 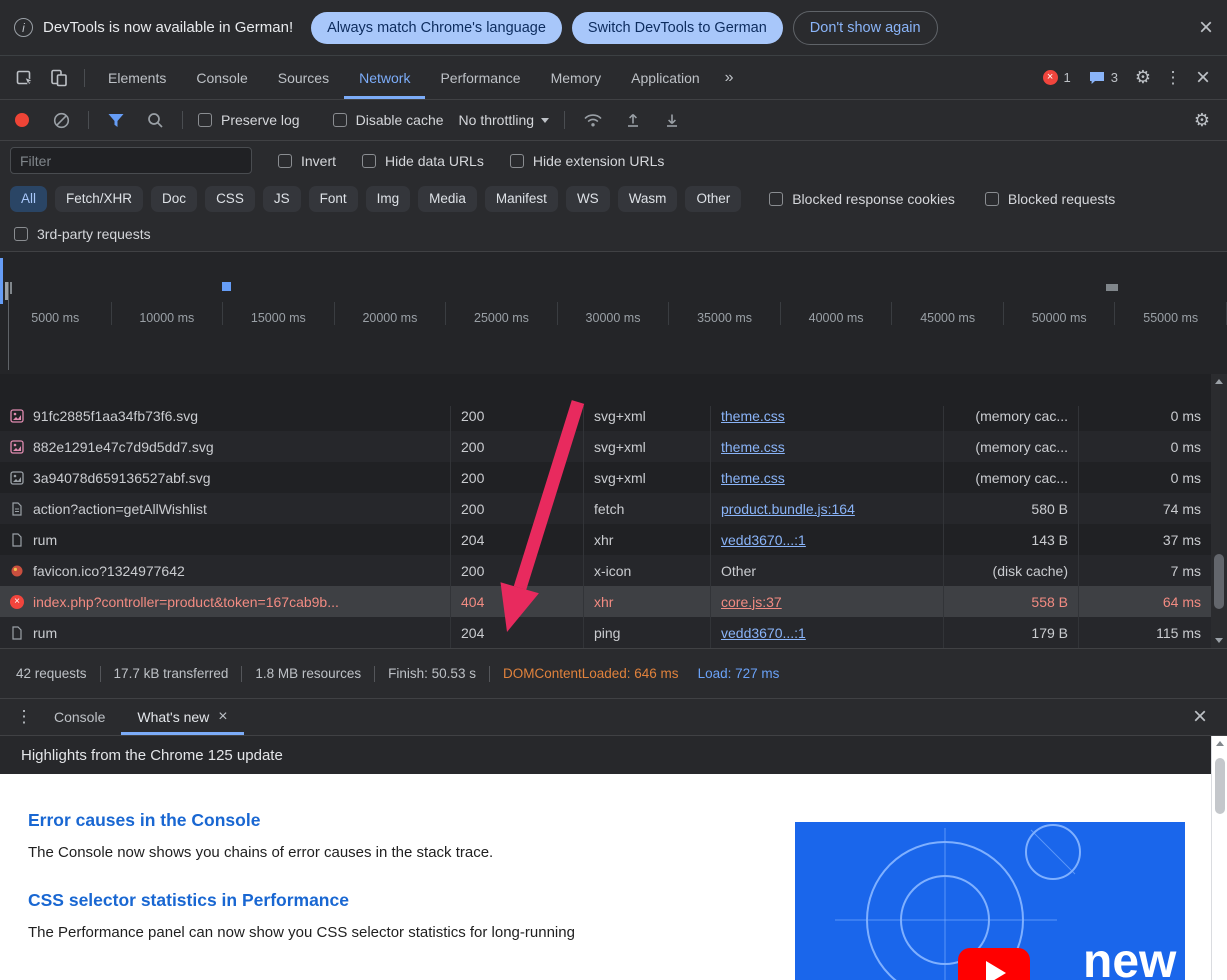 What do you see at coordinates (1219, 858) in the screenshot?
I see `drawer-scrollbar` at bounding box center [1219, 858].